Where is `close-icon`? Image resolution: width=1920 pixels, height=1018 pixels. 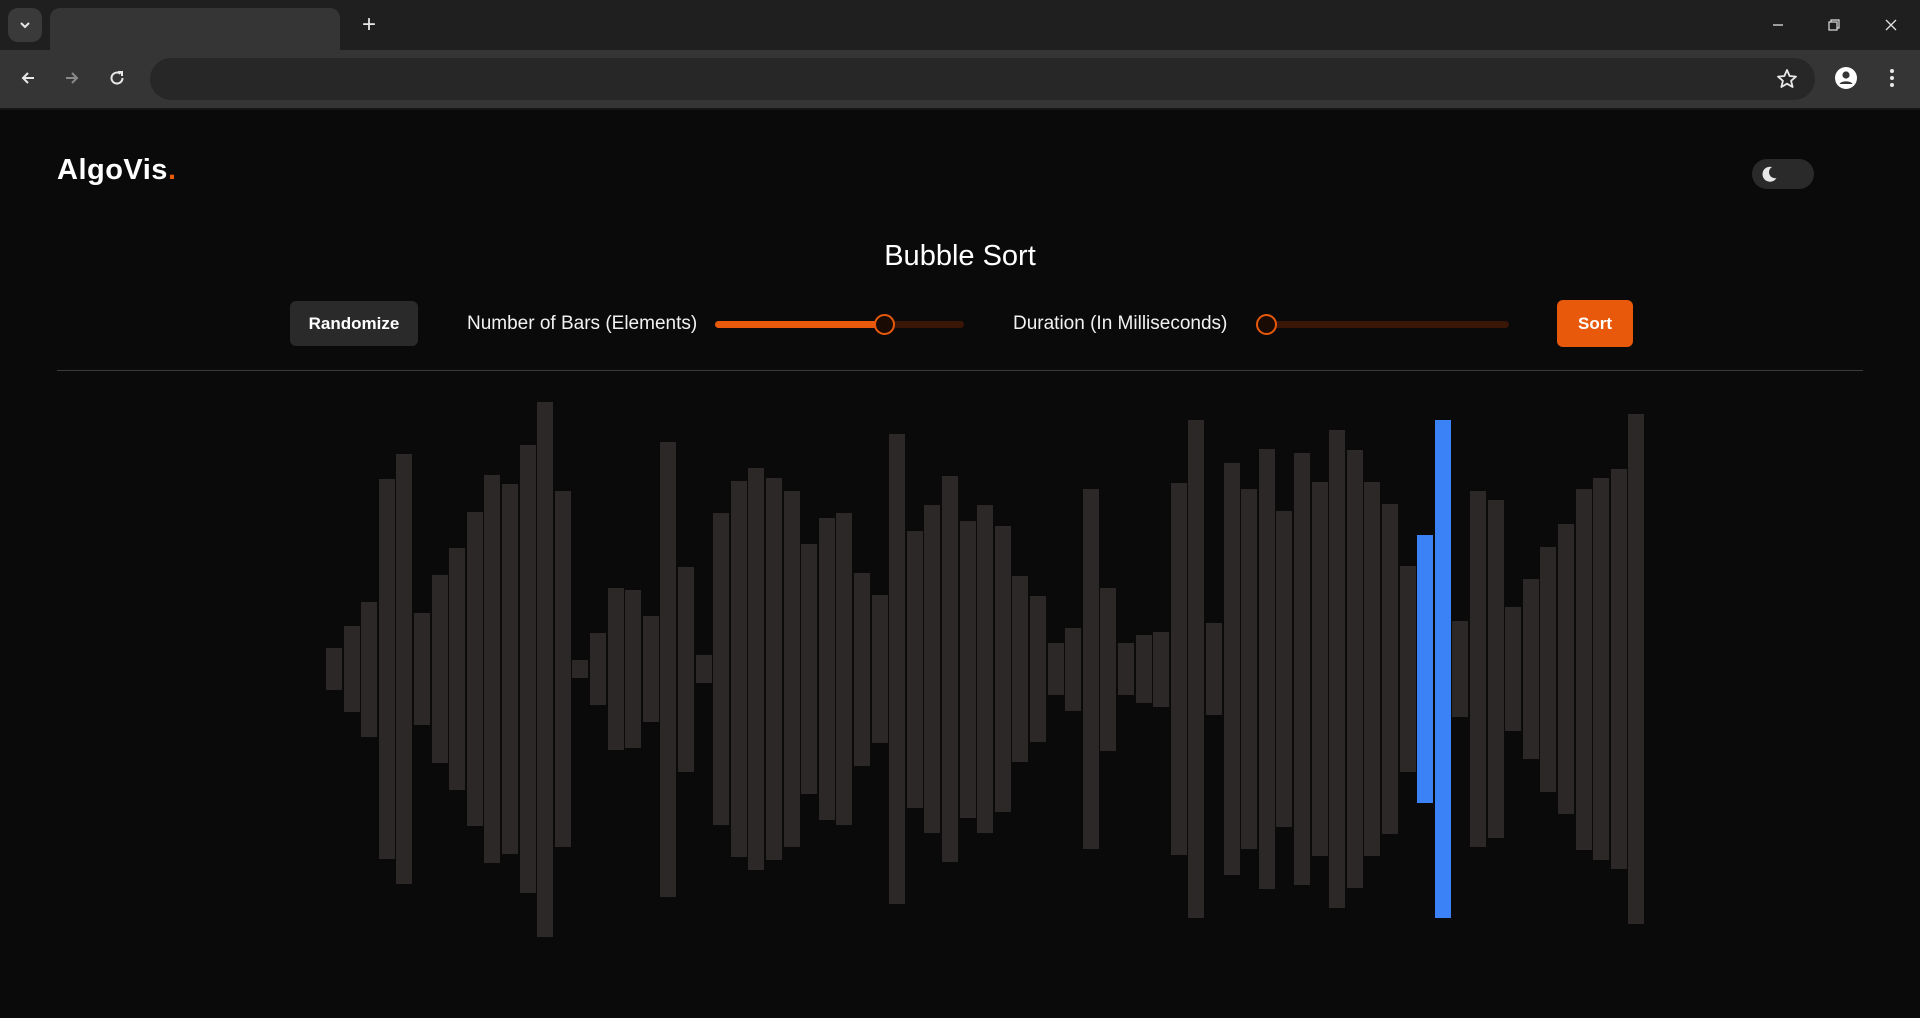 close-icon is located at coordinates (1891, 25).